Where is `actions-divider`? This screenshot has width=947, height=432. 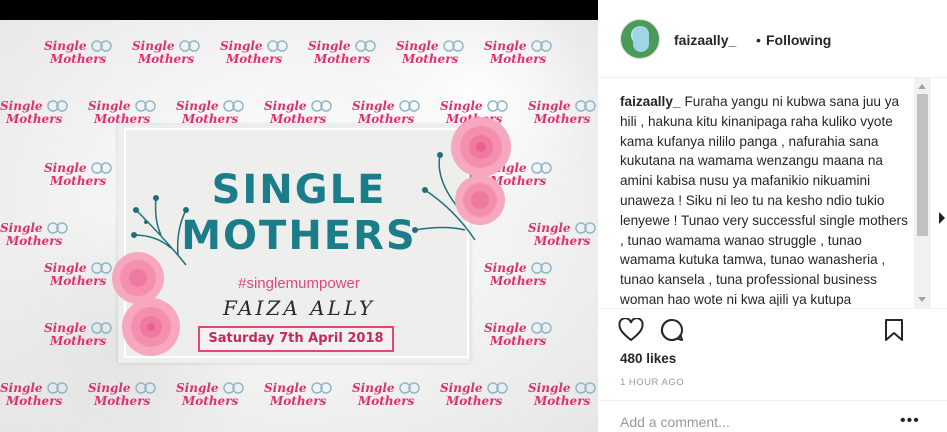 actions-divider is located at coordinates (772, 308).